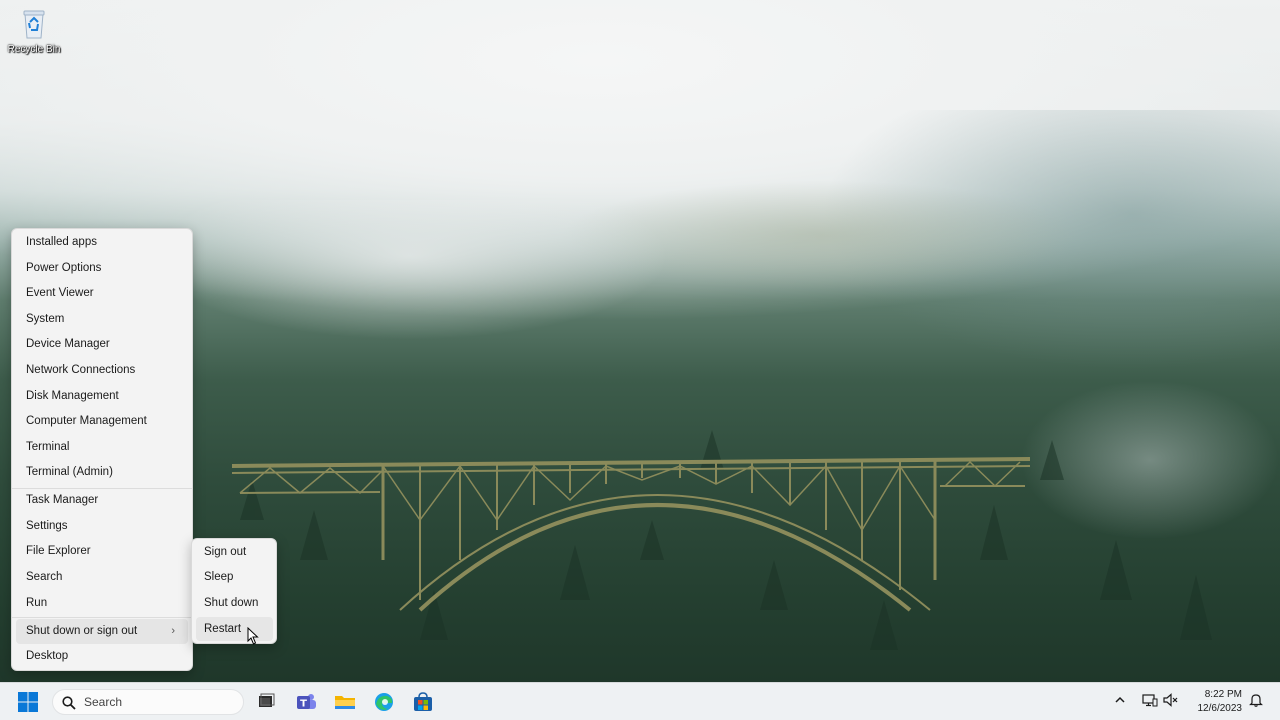 The width and height of the screenshot is (1280, 720). Describe the element at coordinates (173, 631) in the screenshot. I see `chevron-right-icon: ›` at that location.